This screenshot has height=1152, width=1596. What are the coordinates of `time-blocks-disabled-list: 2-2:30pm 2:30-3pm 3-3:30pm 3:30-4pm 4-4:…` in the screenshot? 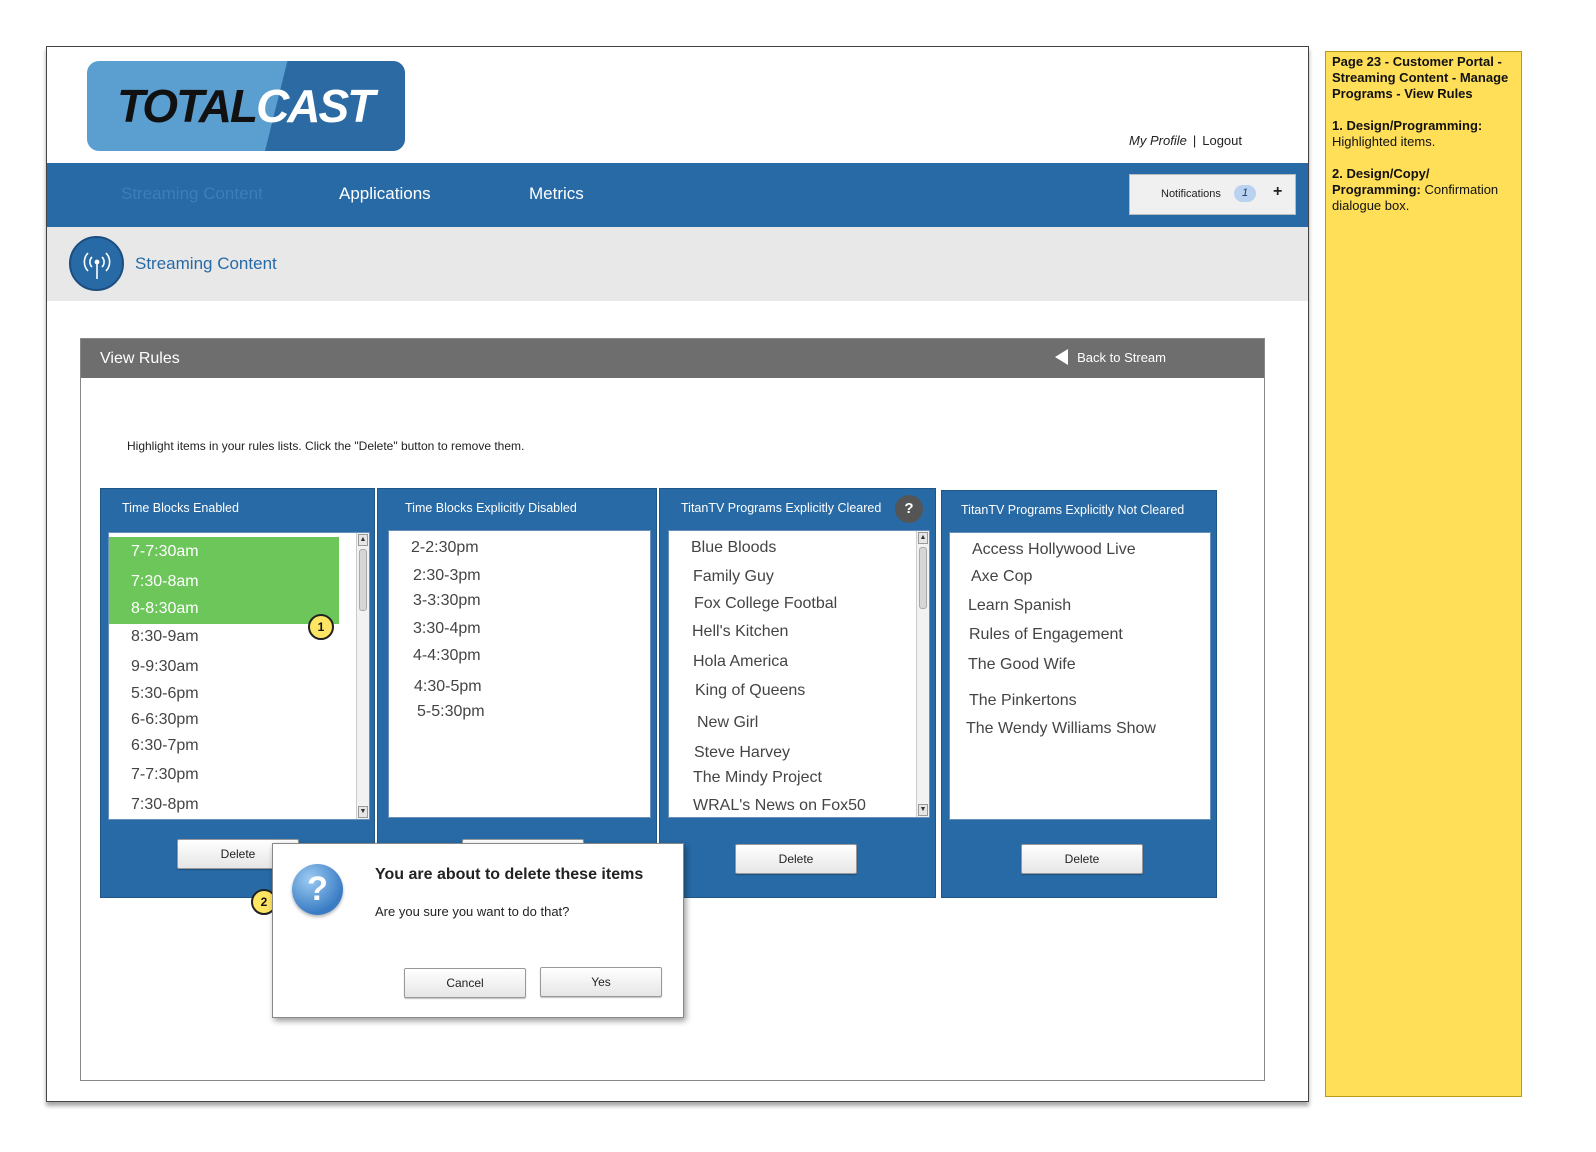 It's located at (519, 674).